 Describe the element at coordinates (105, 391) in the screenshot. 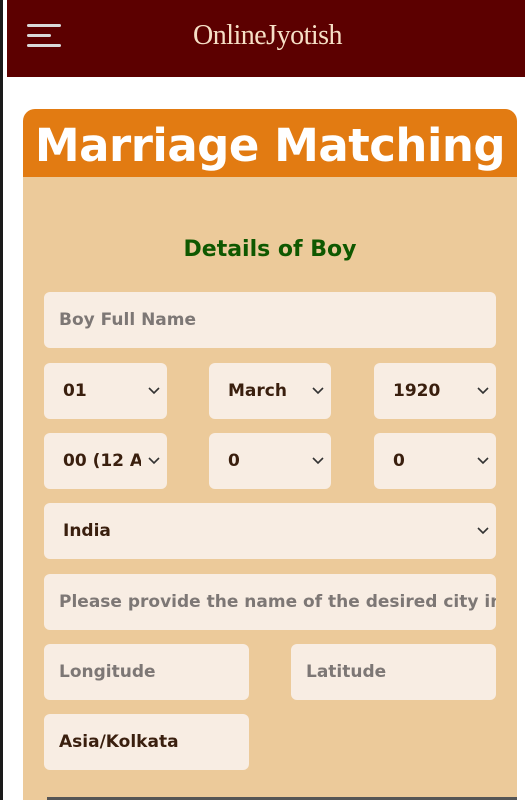

I see `birth-day-select: 01` at that location.